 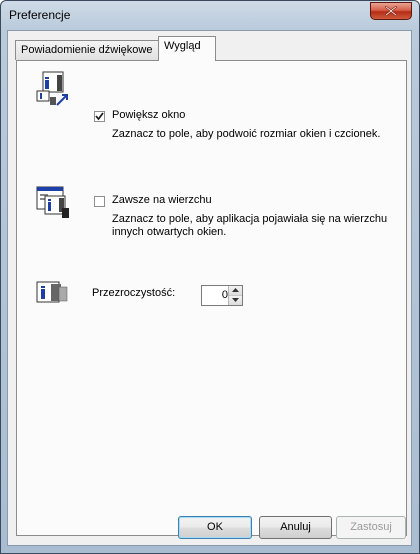 I want to click on ok-button: OK, so click(x=215, y=527).